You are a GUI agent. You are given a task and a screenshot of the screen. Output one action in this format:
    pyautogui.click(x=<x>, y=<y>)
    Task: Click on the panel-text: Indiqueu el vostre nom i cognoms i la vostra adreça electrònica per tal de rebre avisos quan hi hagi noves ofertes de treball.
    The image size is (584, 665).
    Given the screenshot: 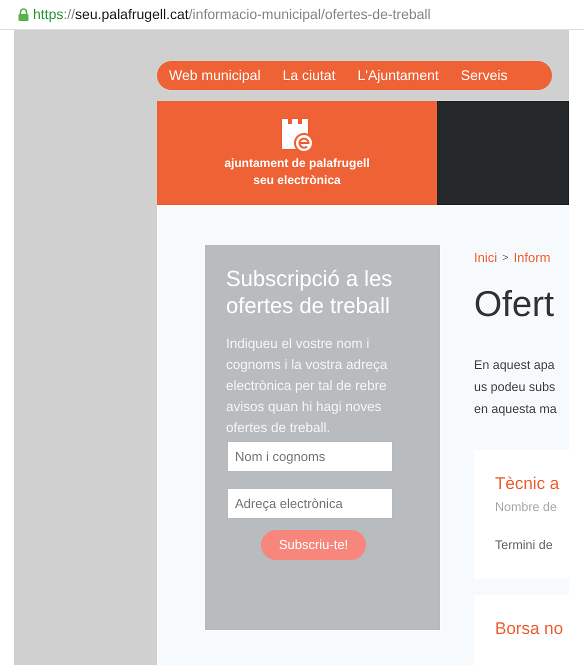 What is the action you would take?
    pyautogui.click(x=307, y=386)
    